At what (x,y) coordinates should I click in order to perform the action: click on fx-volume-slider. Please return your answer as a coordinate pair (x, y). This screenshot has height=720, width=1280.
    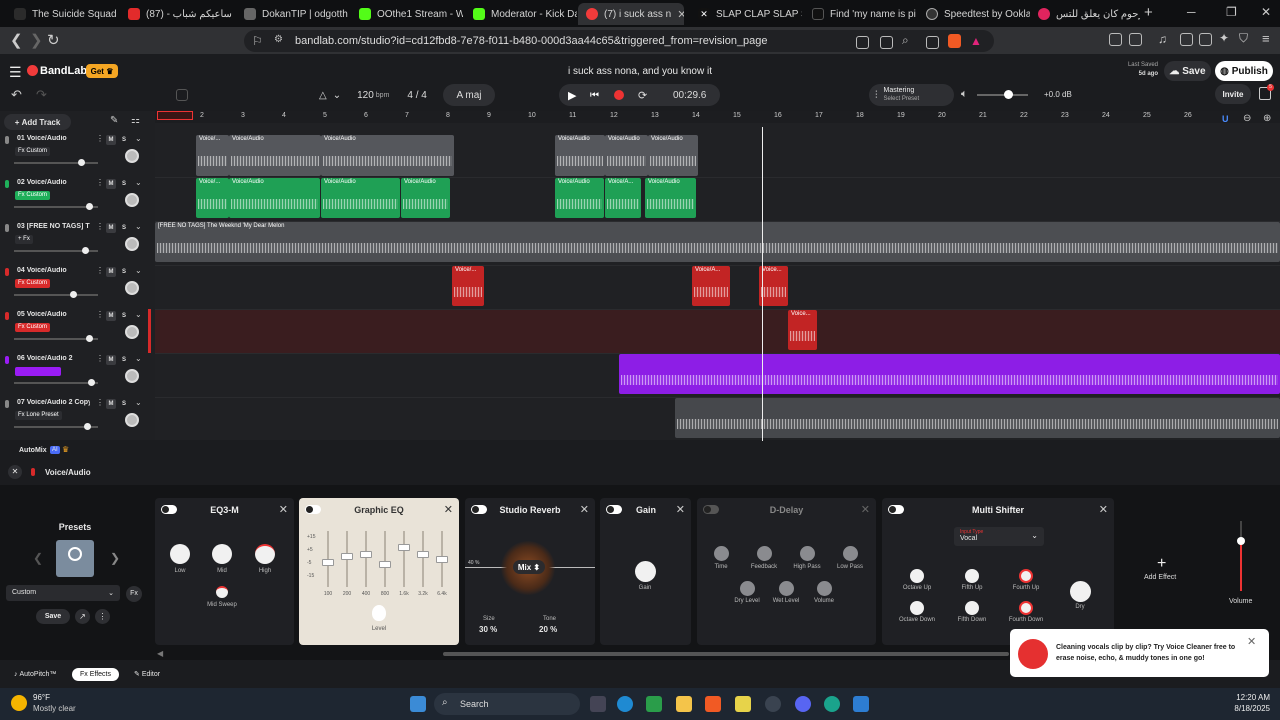
    Looking at the image, I should click on (1241, 556).